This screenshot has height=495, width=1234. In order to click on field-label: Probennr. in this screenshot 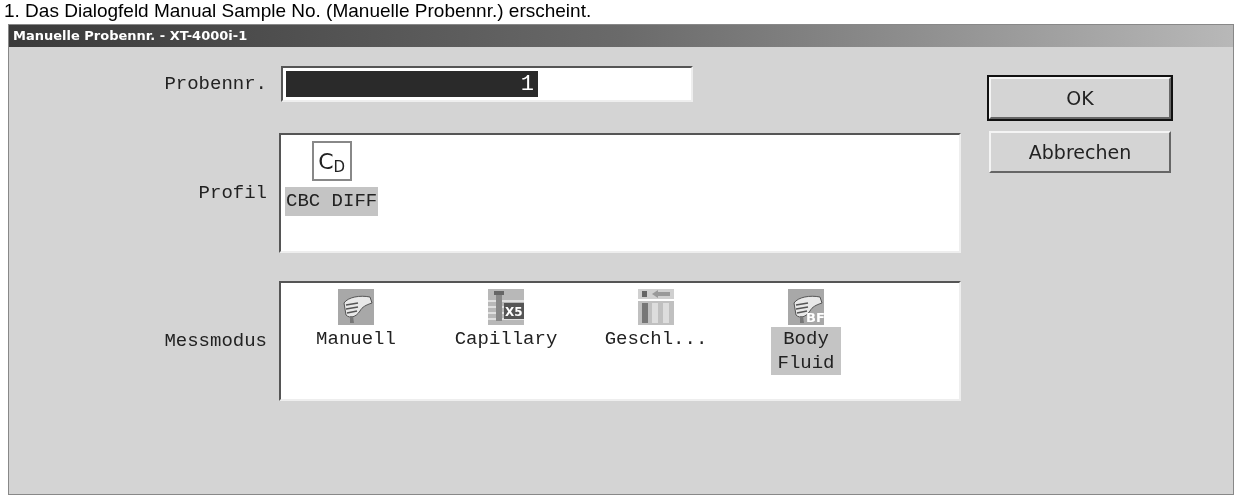, I will do `click(215, 84)`.